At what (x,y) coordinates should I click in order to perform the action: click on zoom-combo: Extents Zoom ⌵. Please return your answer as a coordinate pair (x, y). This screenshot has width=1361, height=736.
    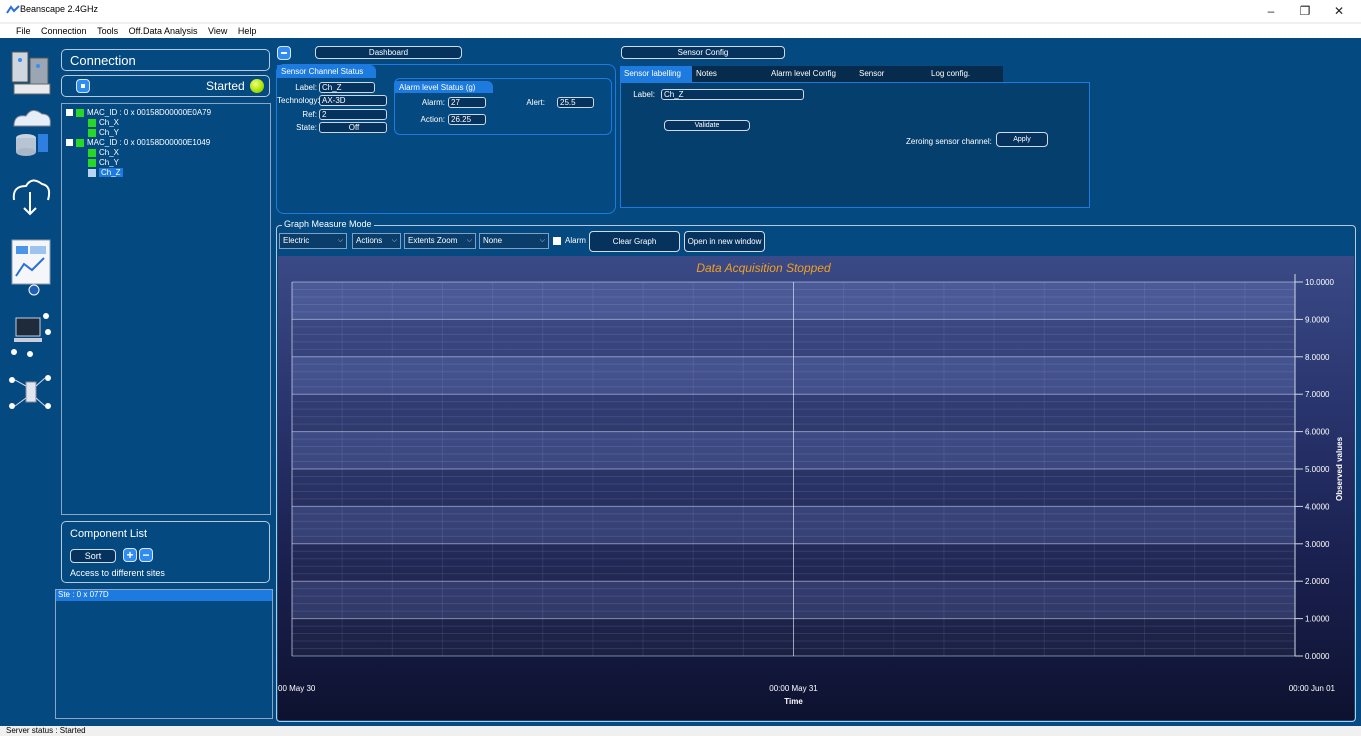
    Looking at the image, I should click on (440, 241).